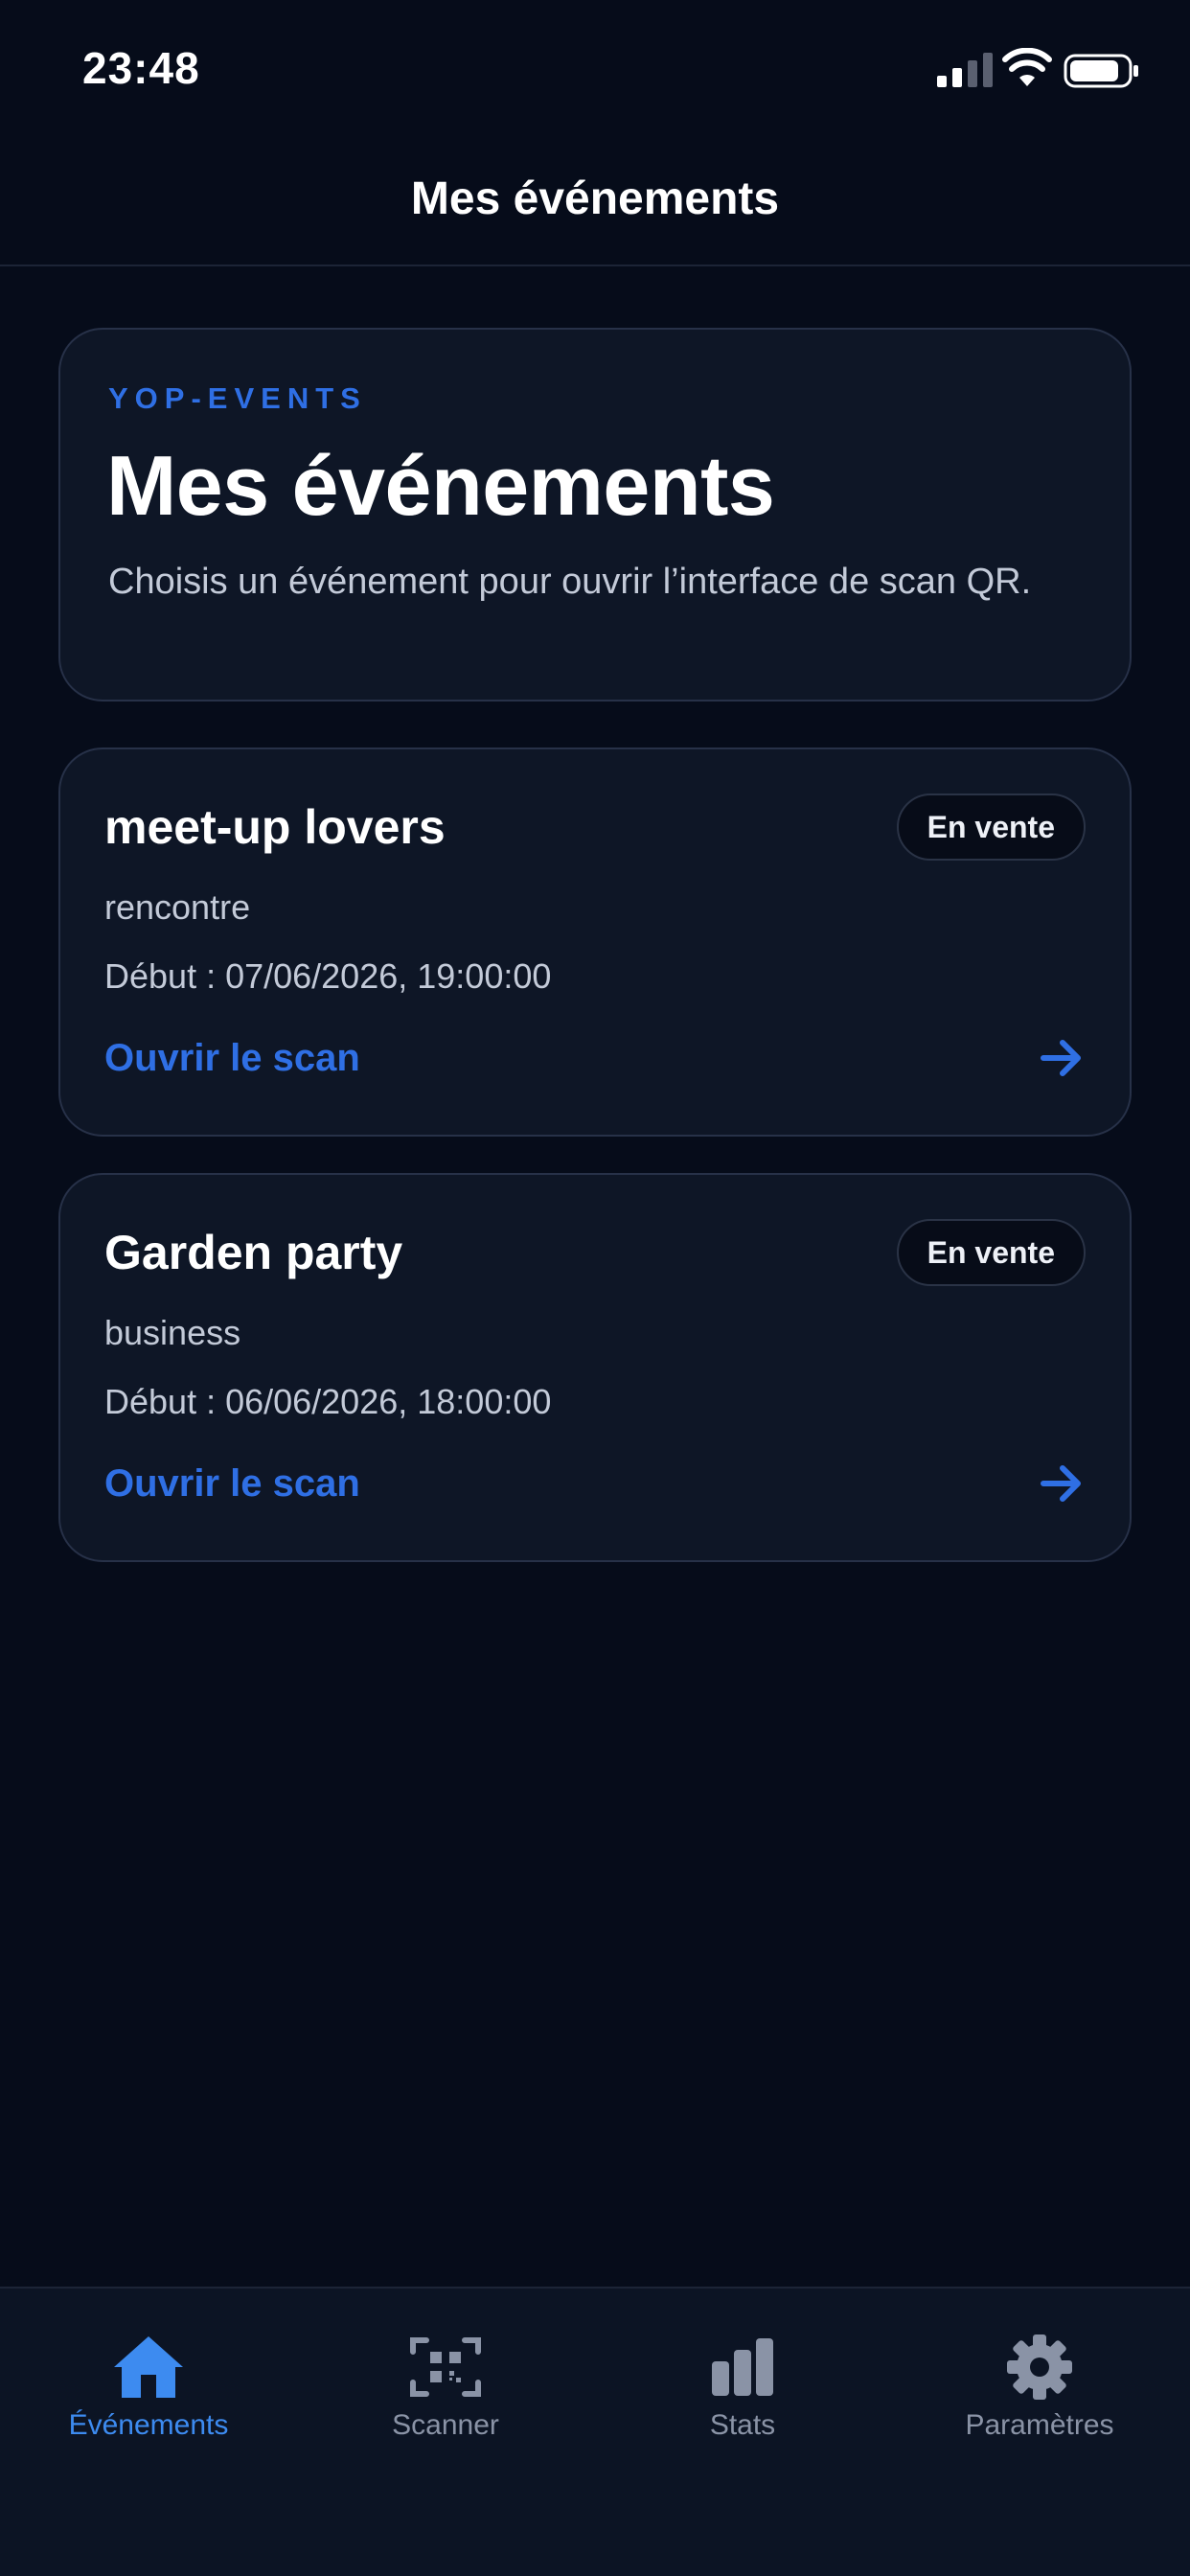 The image size is (1190, 2576). What do you see at coordinates (178, 907) in the screenshot?
I see `event-category: rencontre` at bounding box center [178, 907].